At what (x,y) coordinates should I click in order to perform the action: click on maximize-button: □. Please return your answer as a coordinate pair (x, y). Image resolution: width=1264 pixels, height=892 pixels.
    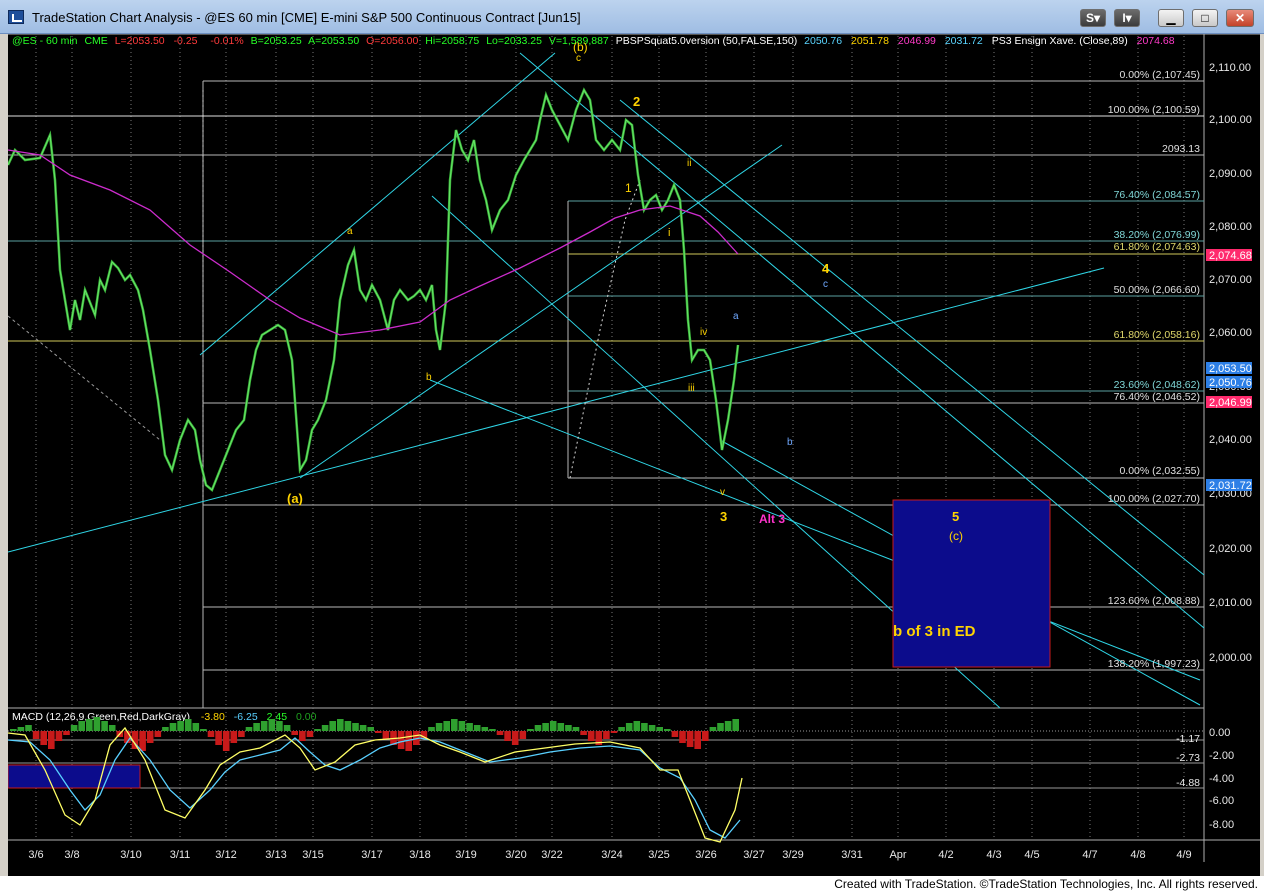
    Looking at the image, I should click on (1205, 18).